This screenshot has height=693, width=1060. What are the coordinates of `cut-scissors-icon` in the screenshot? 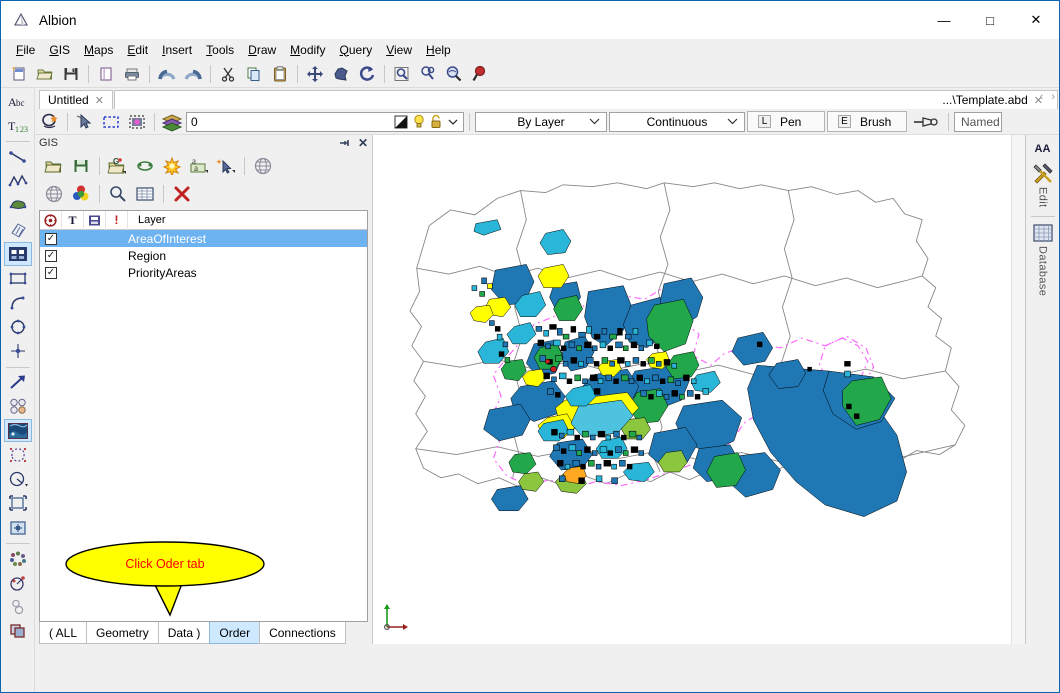 It's located at (228, 74).